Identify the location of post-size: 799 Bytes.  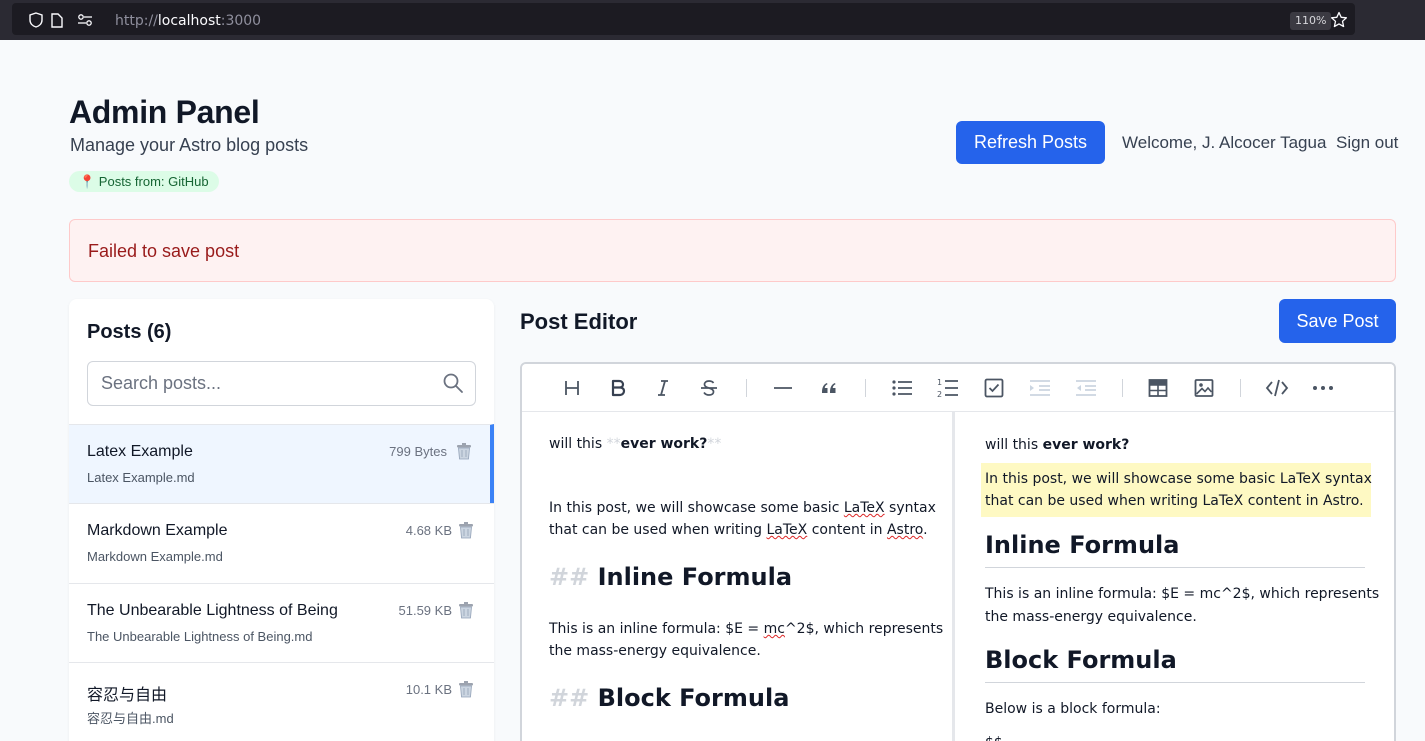
(418, 451).